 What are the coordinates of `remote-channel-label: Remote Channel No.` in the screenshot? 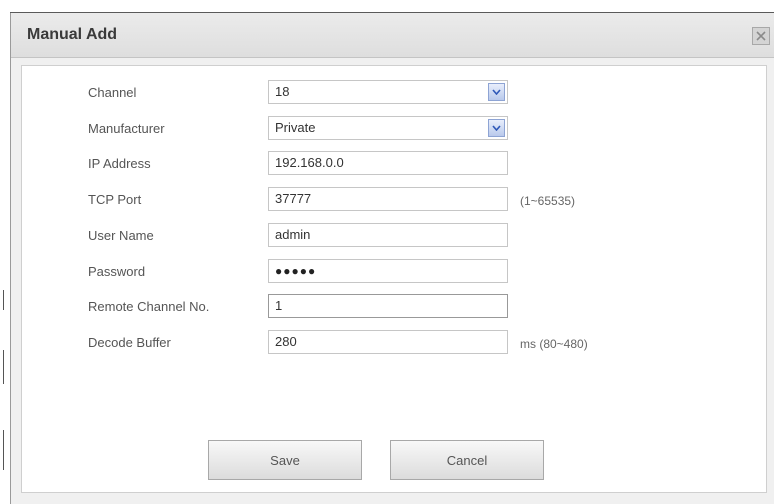 It's located at (149, 306).